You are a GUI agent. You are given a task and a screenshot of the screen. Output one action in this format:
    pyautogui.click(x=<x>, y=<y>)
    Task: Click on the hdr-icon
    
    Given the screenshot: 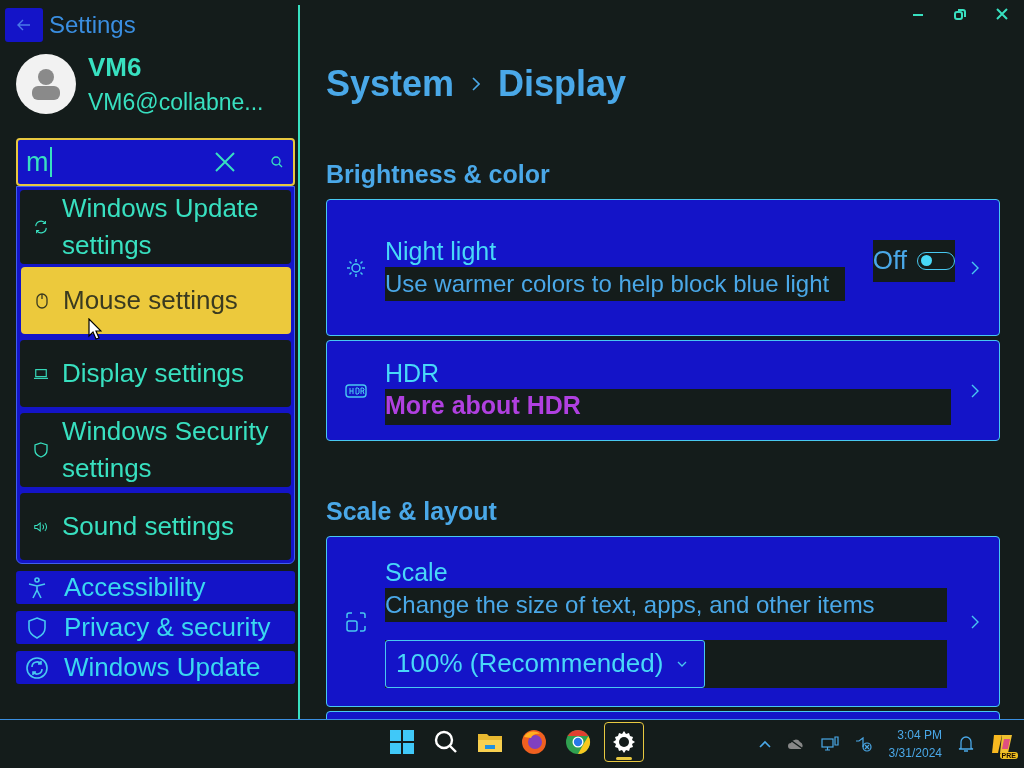 What is the action you would take?
    pyautogui.click(x=356, y=390)
    